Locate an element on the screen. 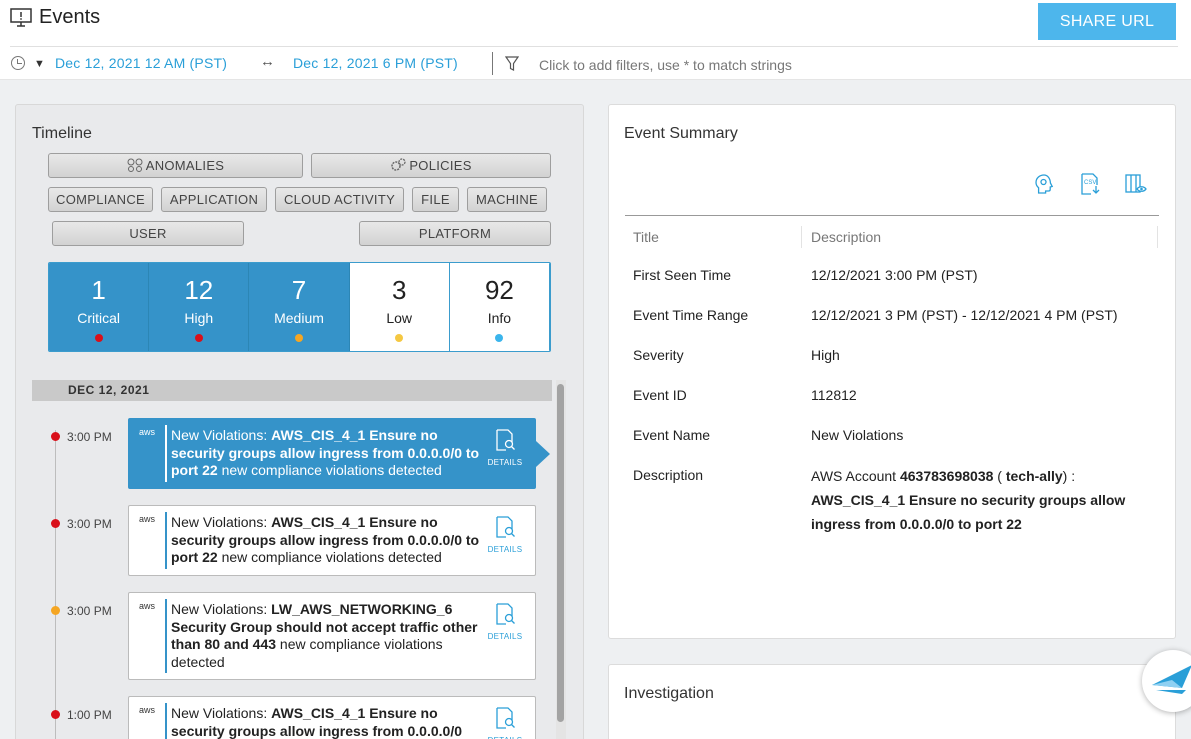  timeline-axis is located at coordinates (55, 584).